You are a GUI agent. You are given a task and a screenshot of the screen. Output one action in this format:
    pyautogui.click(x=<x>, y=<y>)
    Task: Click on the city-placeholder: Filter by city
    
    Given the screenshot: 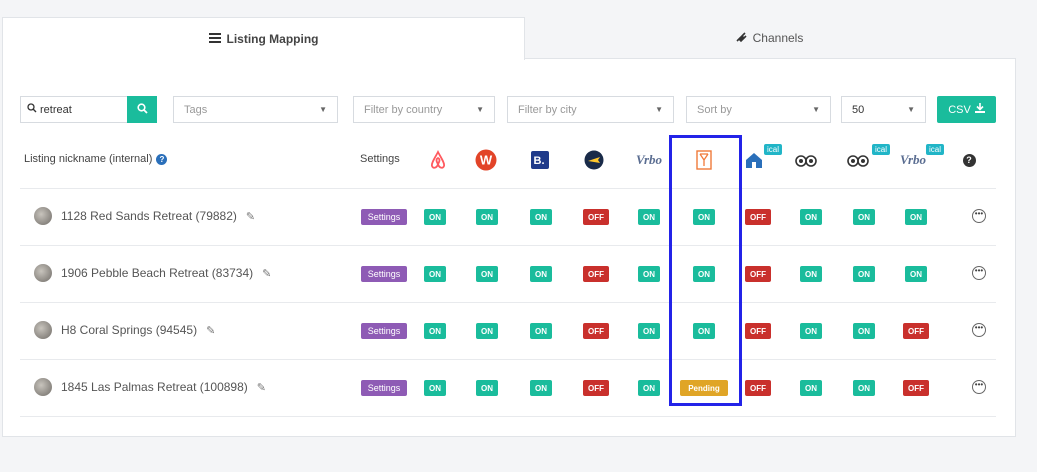 What is the action you would take?
    pyautogui.click(x=547, y=109)
    